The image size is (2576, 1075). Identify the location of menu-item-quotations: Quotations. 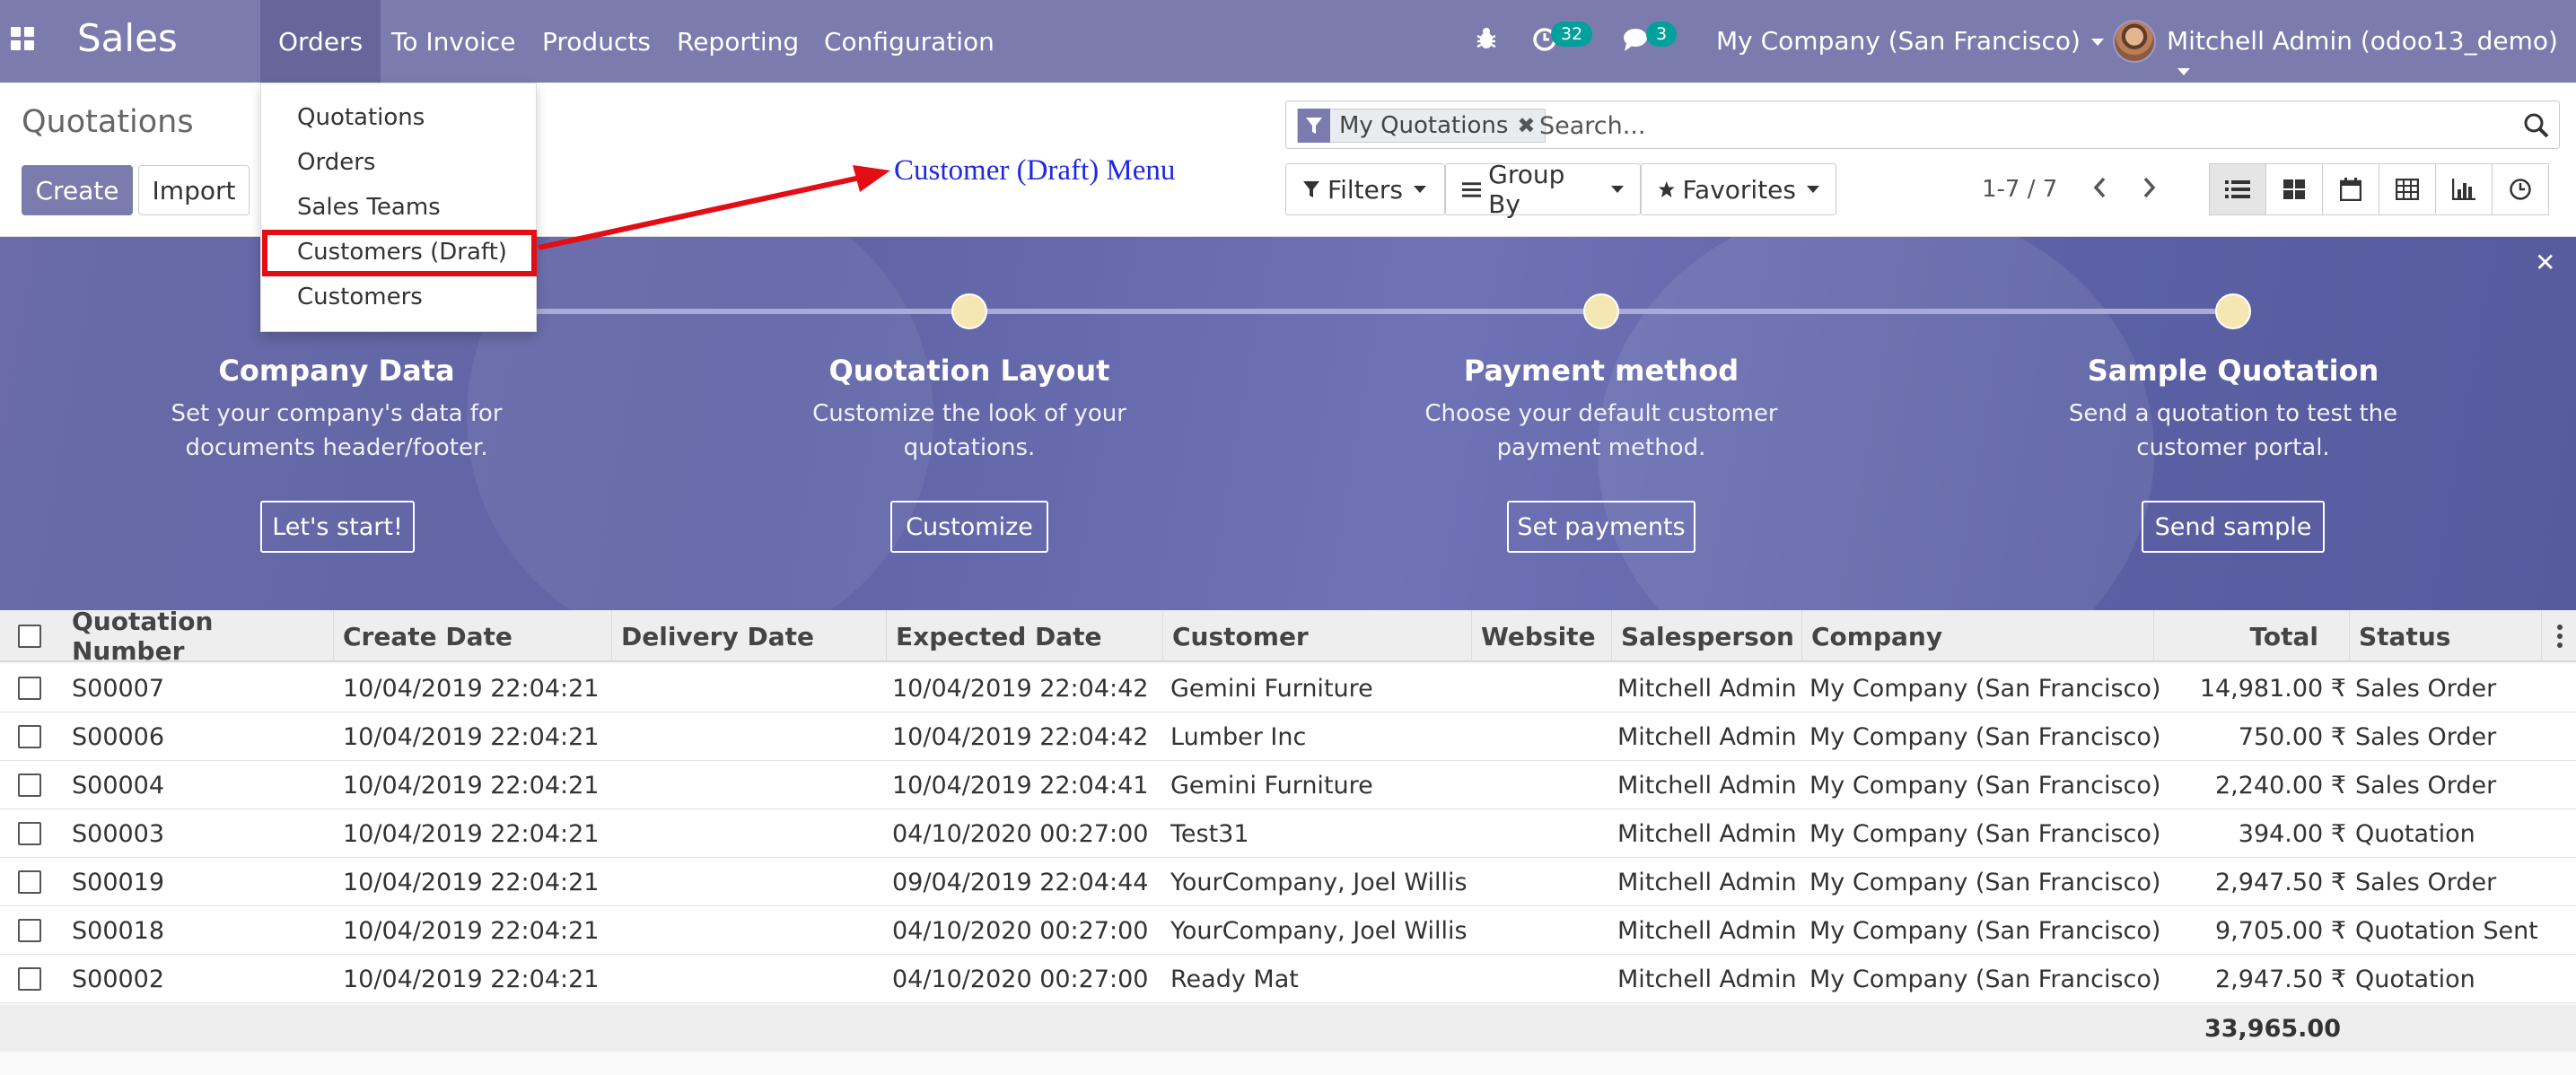
(398, 117).